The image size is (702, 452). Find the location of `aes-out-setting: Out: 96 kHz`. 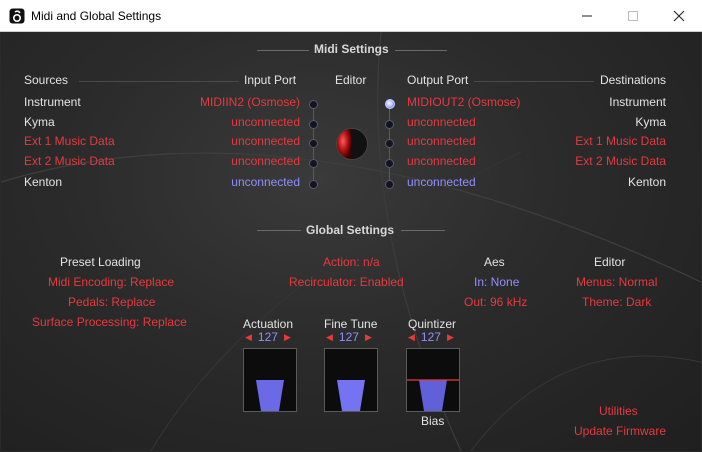

aes-out-setting: Out: 96 kHz is located at coordinates (495, 302).